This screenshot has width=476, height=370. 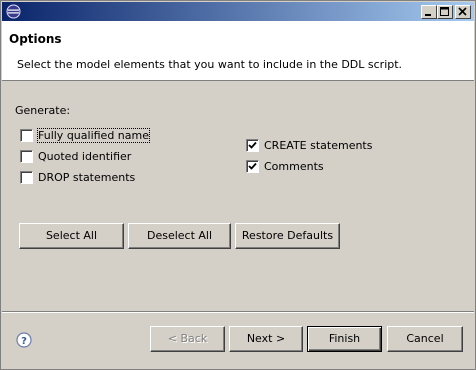 I want to click on comments-checkbox, so click(x=252, y=166).